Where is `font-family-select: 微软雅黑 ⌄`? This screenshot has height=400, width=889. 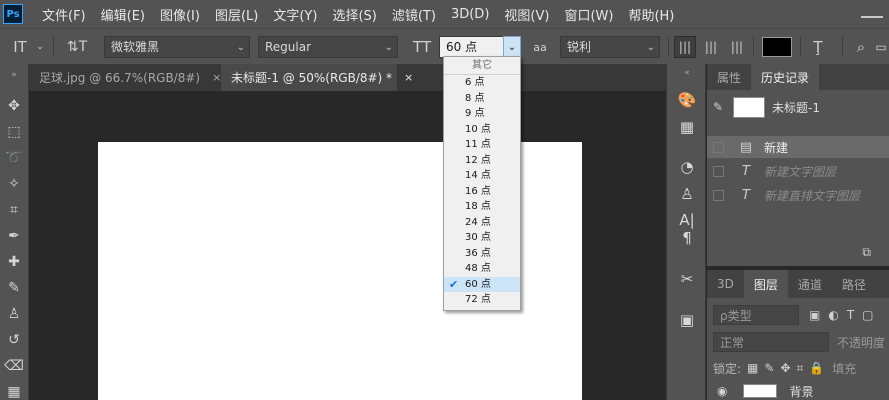
font-family-select: 微软雅黑 ⌄ is located at coordinates (177, 47).